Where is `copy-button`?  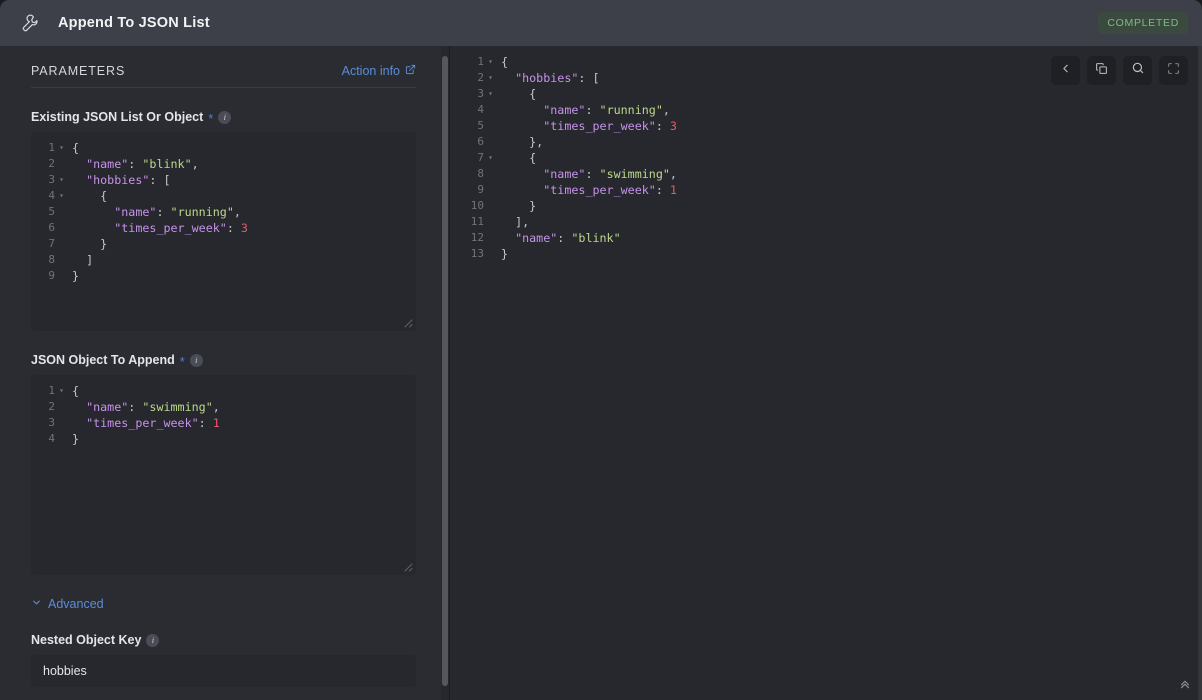 copy-button is located at coordinates (1101, 70).